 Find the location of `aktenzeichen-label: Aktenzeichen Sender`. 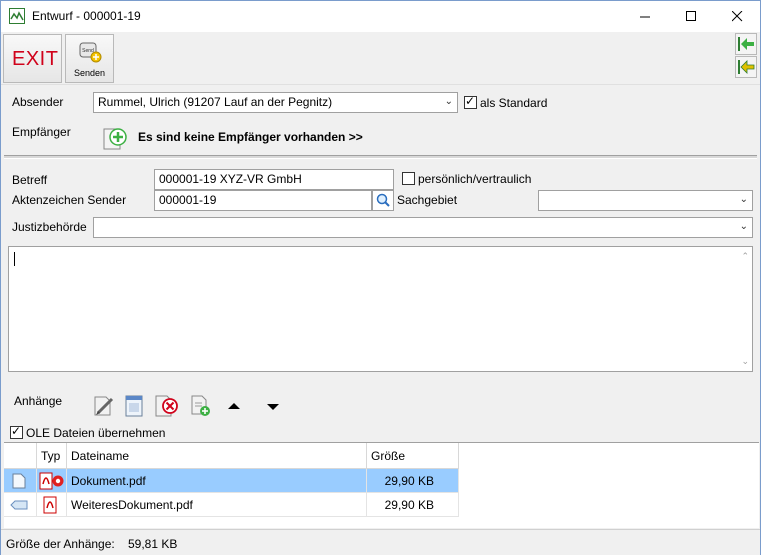

aktenzeichen-label: Aktenzeichen Sender is located at coordinates (69, 200).